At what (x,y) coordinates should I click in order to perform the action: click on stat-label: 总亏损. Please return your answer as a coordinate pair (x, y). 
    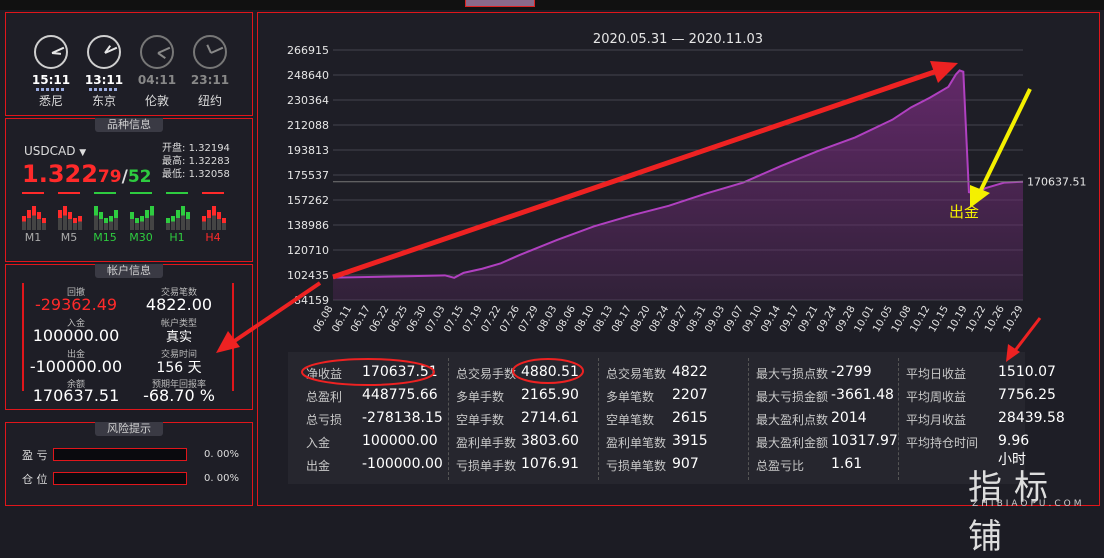
    Looking at the image, I should click on (324, 420).